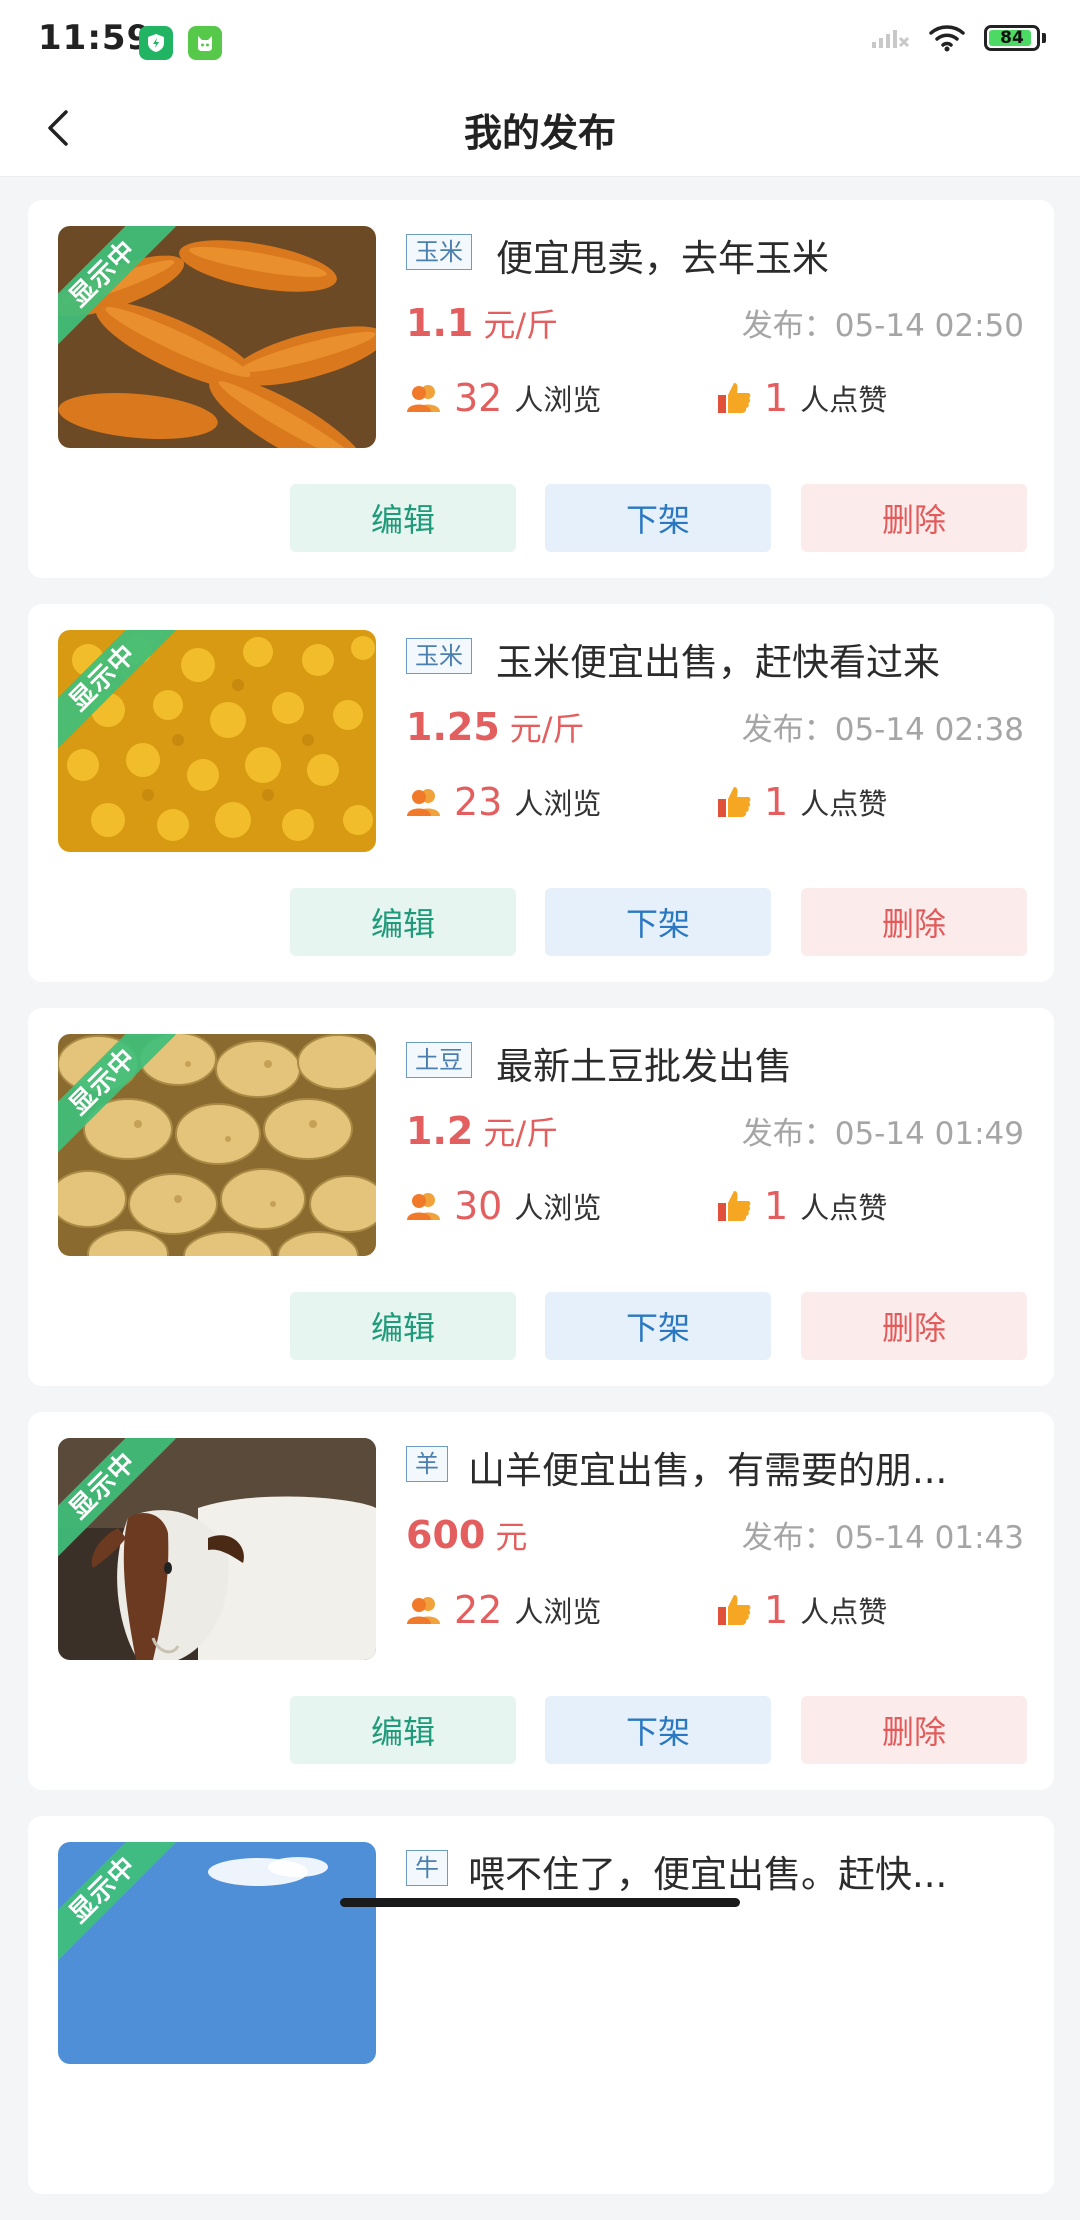  I want to click on price-value: 1.2, so click(440, 1131).